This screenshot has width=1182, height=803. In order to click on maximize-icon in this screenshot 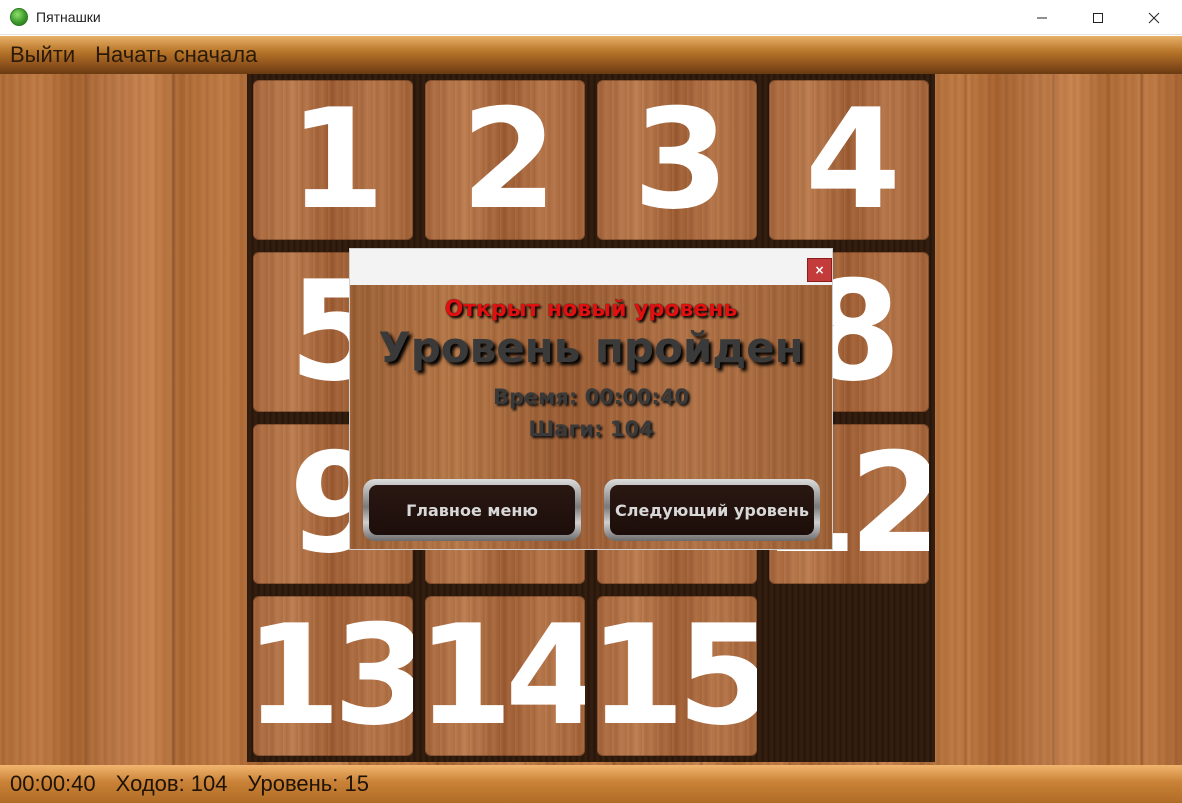, I will do `click(1098, 17)`.